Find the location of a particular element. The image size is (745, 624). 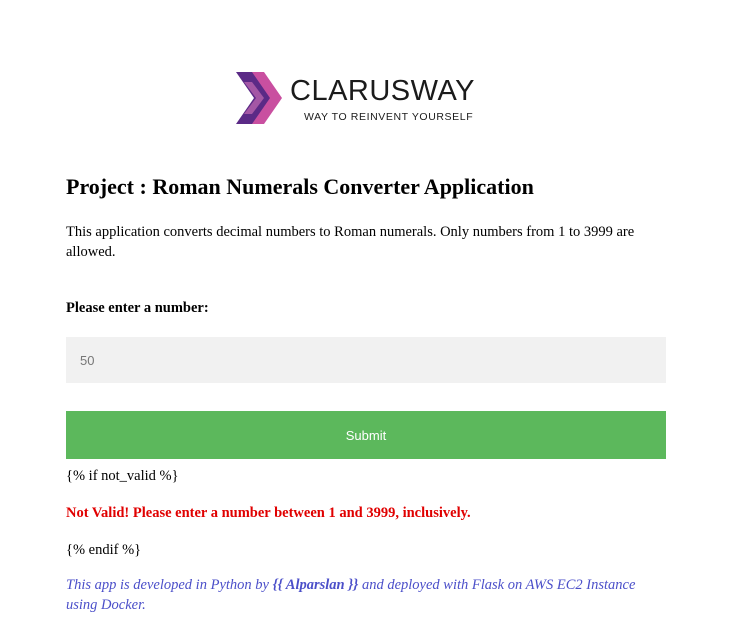

number-input is located at coordinates (366, 360).